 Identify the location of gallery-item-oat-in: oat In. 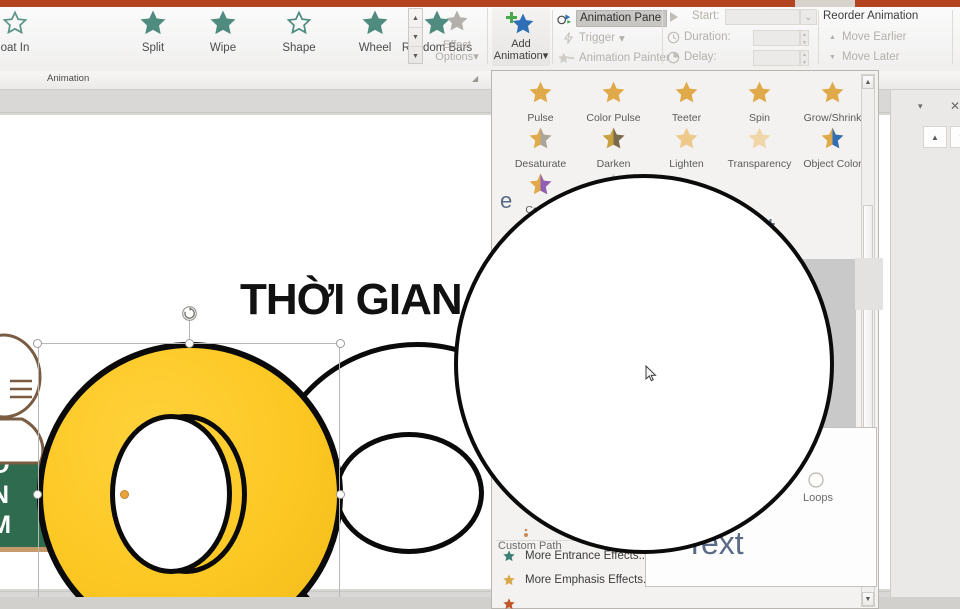
(26, 32).